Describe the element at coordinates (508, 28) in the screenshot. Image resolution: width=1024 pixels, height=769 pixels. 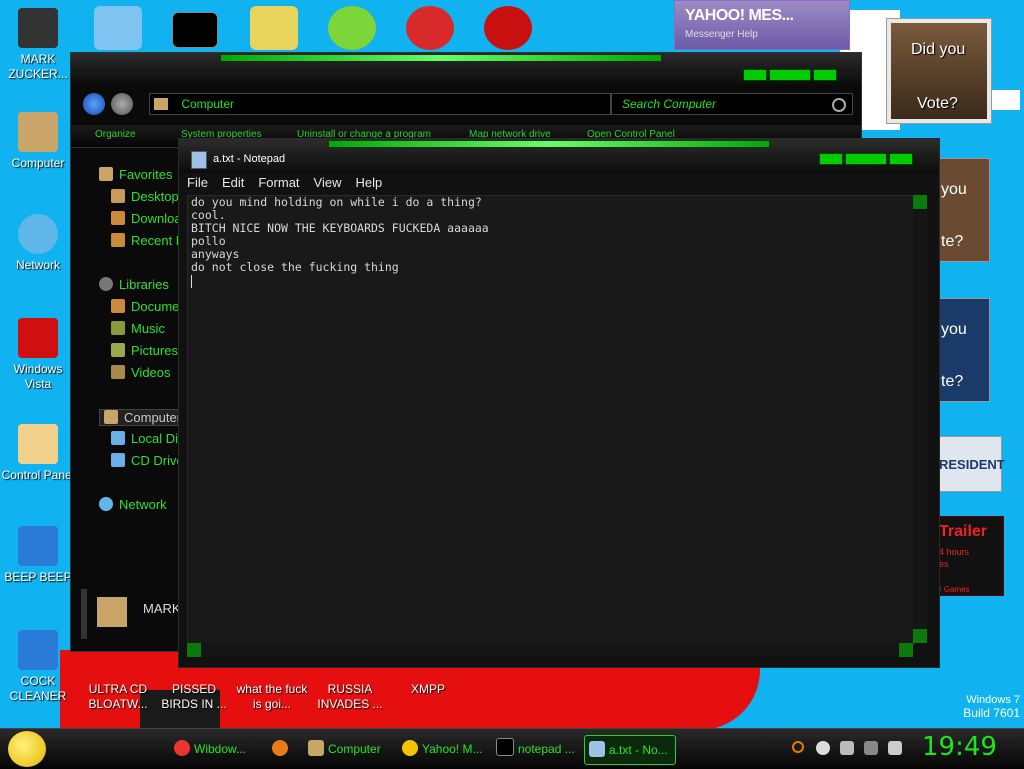
I see `devcpp-app-icon` at that location.